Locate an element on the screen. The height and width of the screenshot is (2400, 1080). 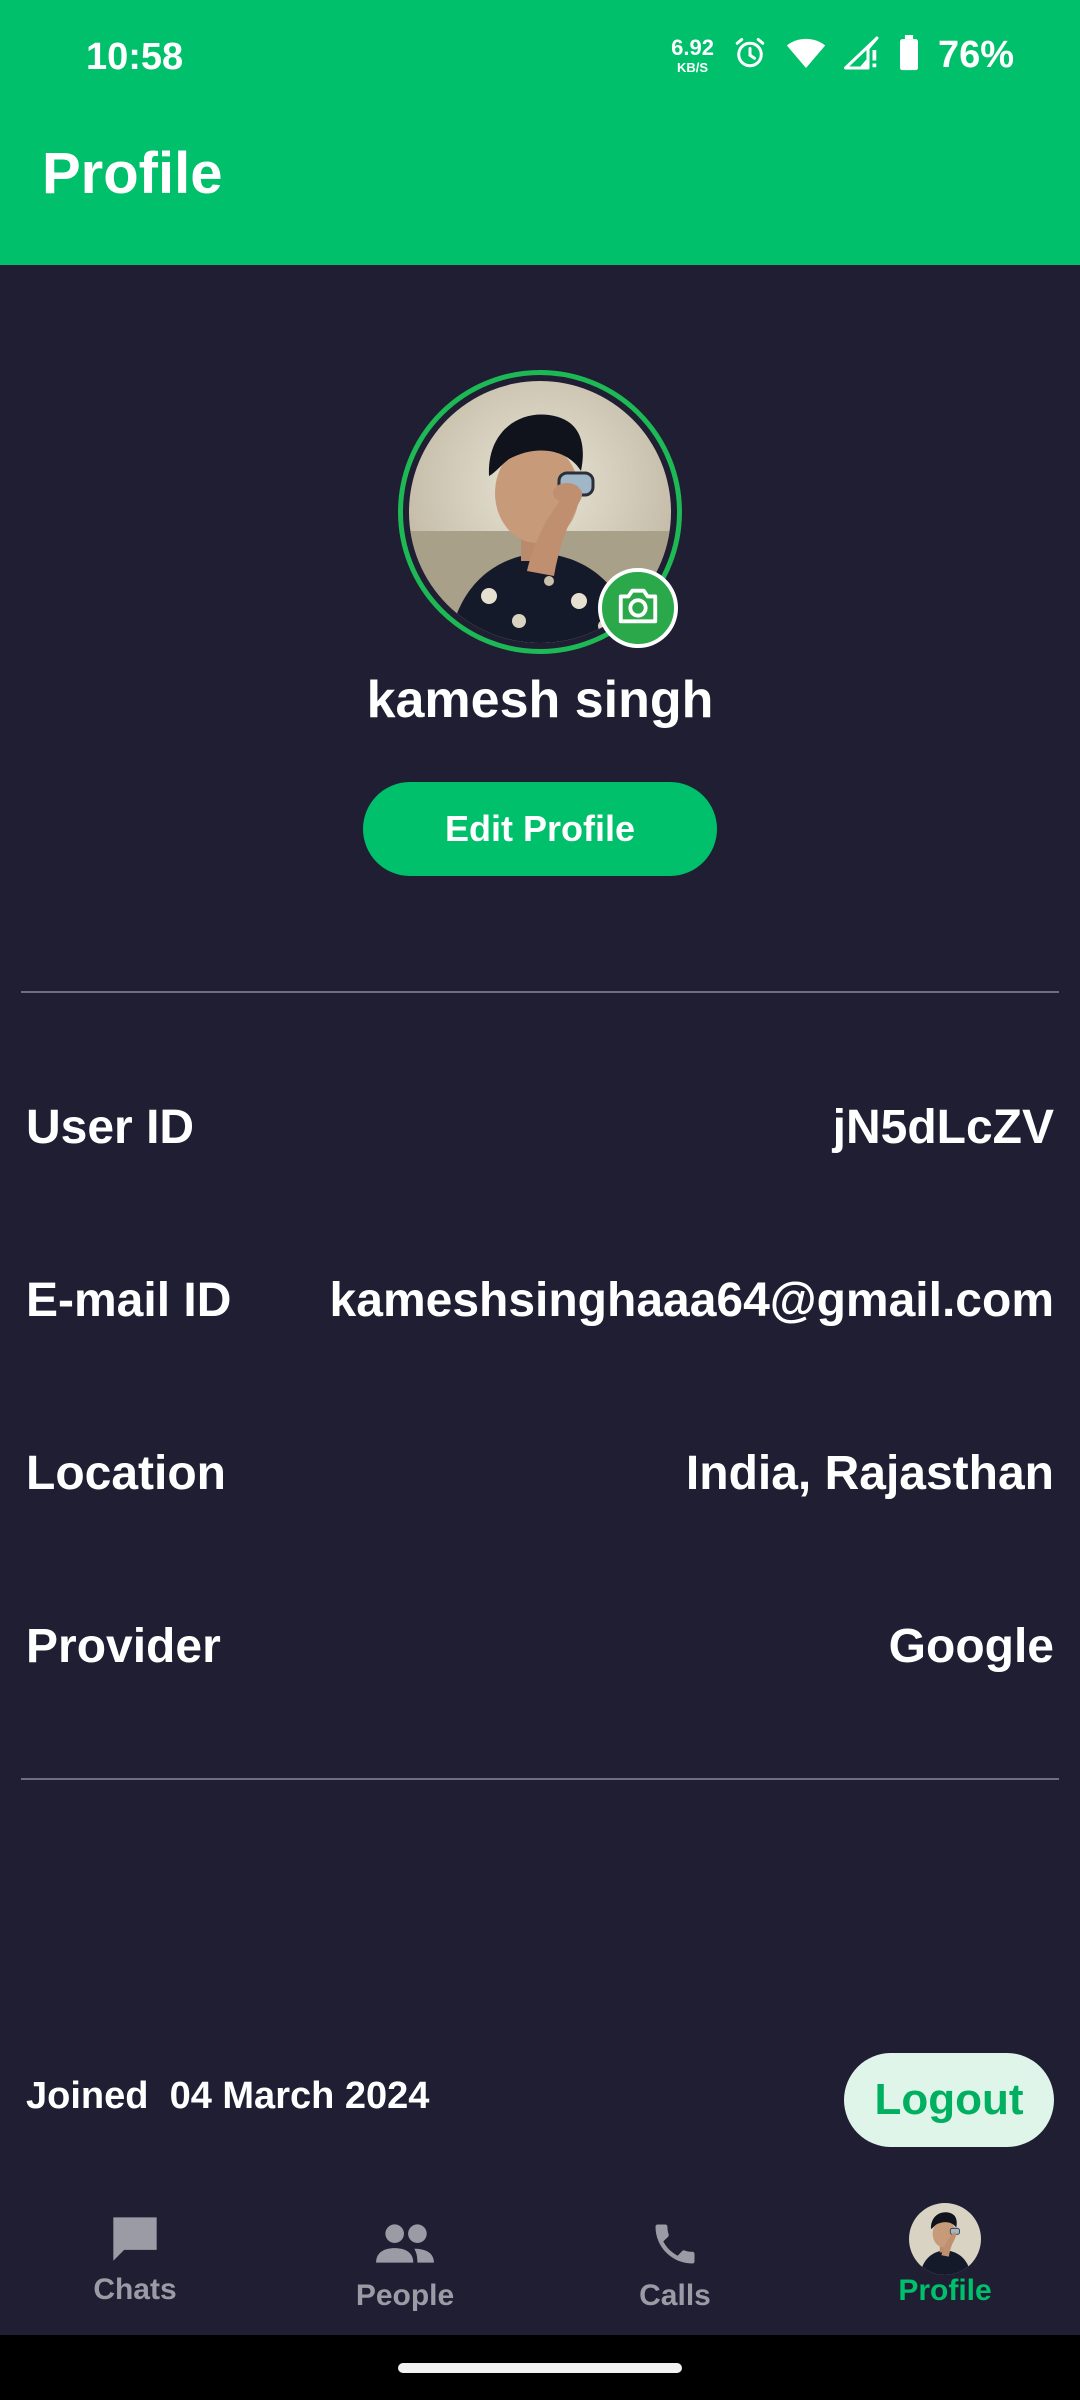
detail-row-provider: Provider Google is located at coordinates (540, 1646).